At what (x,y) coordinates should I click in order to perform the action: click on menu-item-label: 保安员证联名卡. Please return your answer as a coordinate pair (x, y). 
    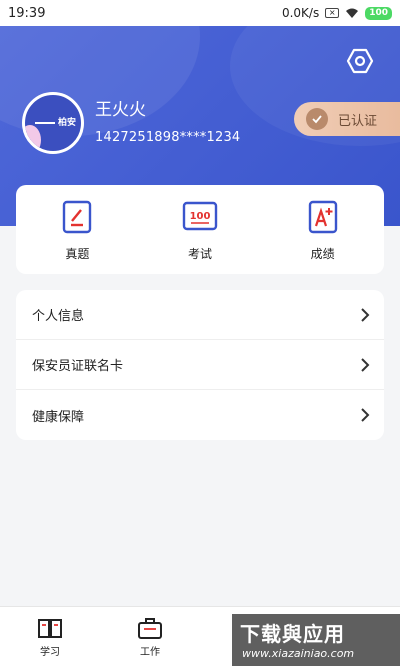
    Looking at the image, I should click on (78, 366).